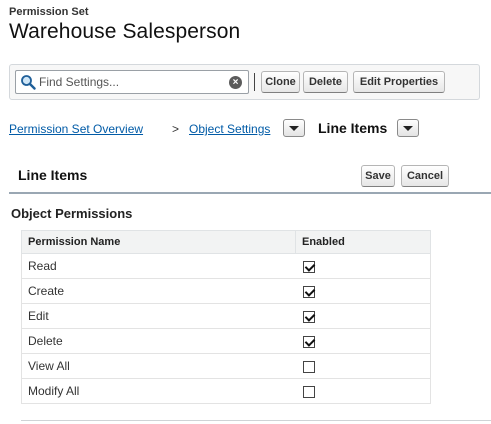 Image resolution: width=491 pixels, height=424 pixels. Describe the element at coordinates (53, 175) in the screenshot. I see `section-title: Line Items` at that location.